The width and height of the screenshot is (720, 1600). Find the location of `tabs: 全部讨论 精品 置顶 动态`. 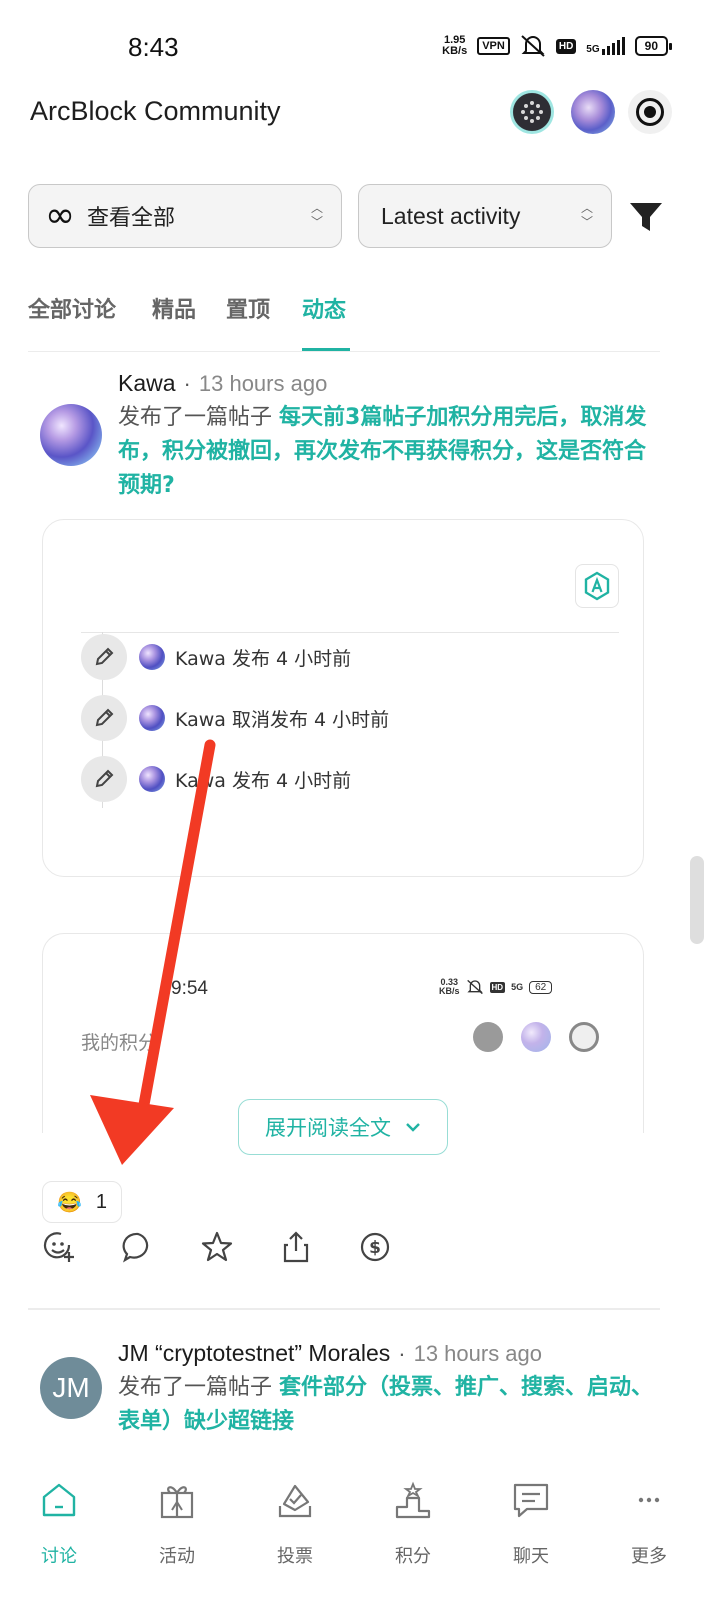

tabs: 全部讨论 精品 置顶 动态 is located at coordinates (344, 321).